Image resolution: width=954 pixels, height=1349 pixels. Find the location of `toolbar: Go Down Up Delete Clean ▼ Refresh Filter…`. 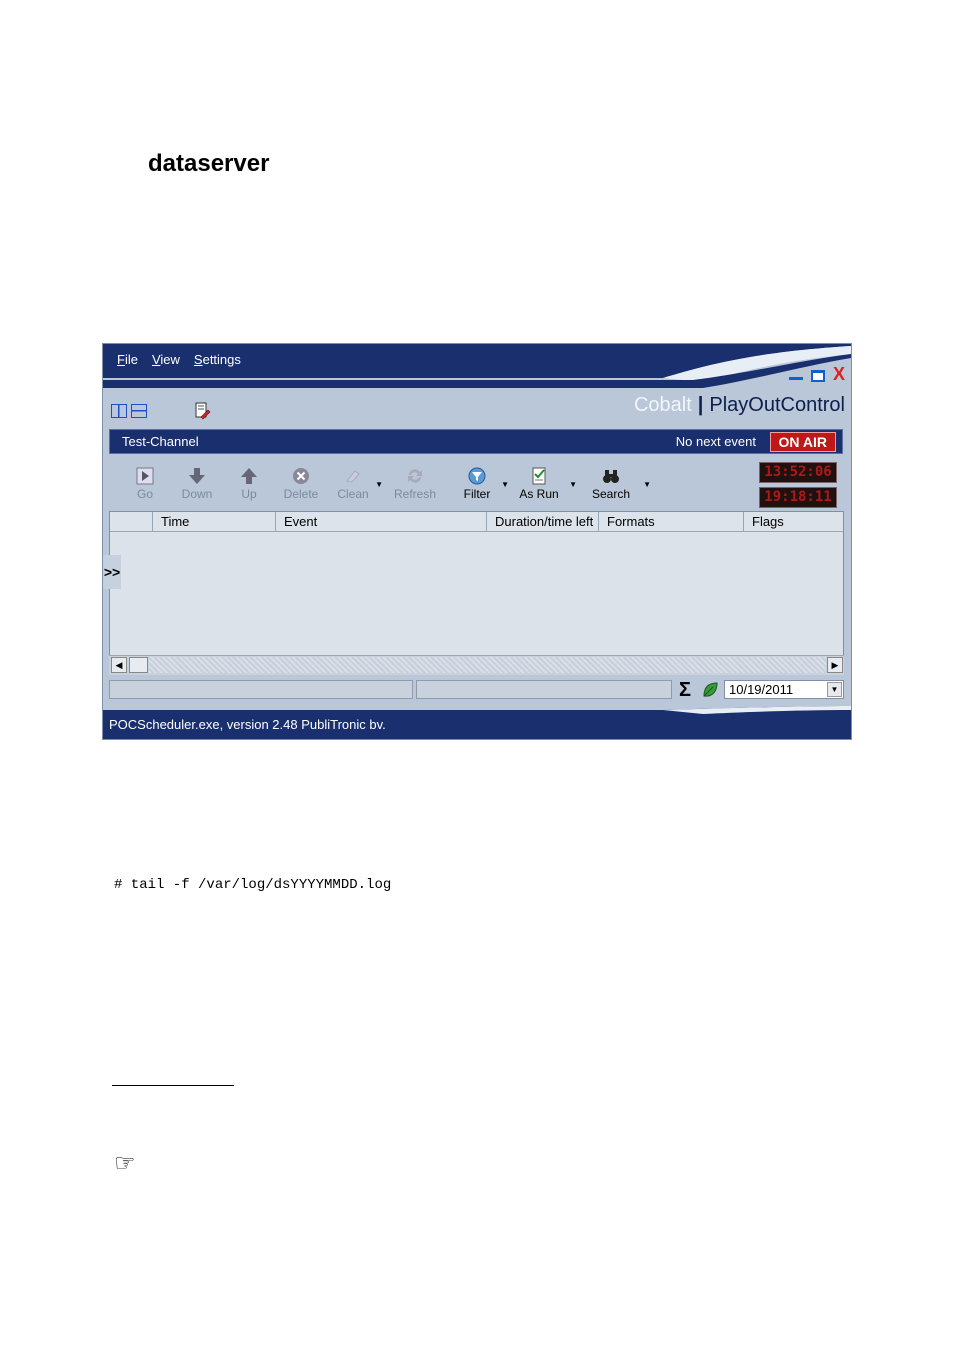

toolbar: Go Down Up Delete Clean ▼ Refresh Filter… is located at coordinates (385, 485).